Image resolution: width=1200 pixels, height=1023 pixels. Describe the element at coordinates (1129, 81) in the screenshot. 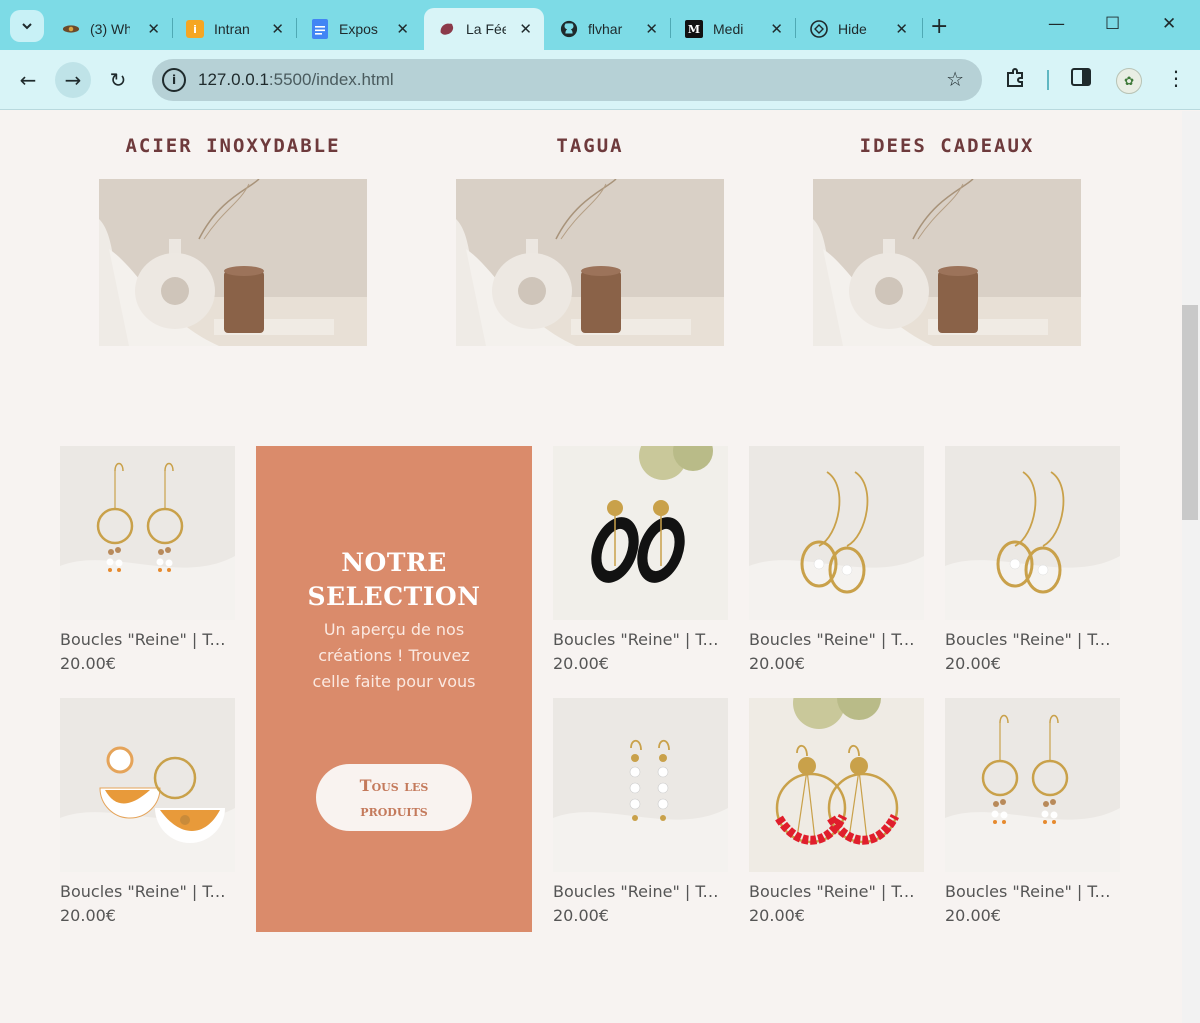

I see `profile-avatar: ✿` at that location.